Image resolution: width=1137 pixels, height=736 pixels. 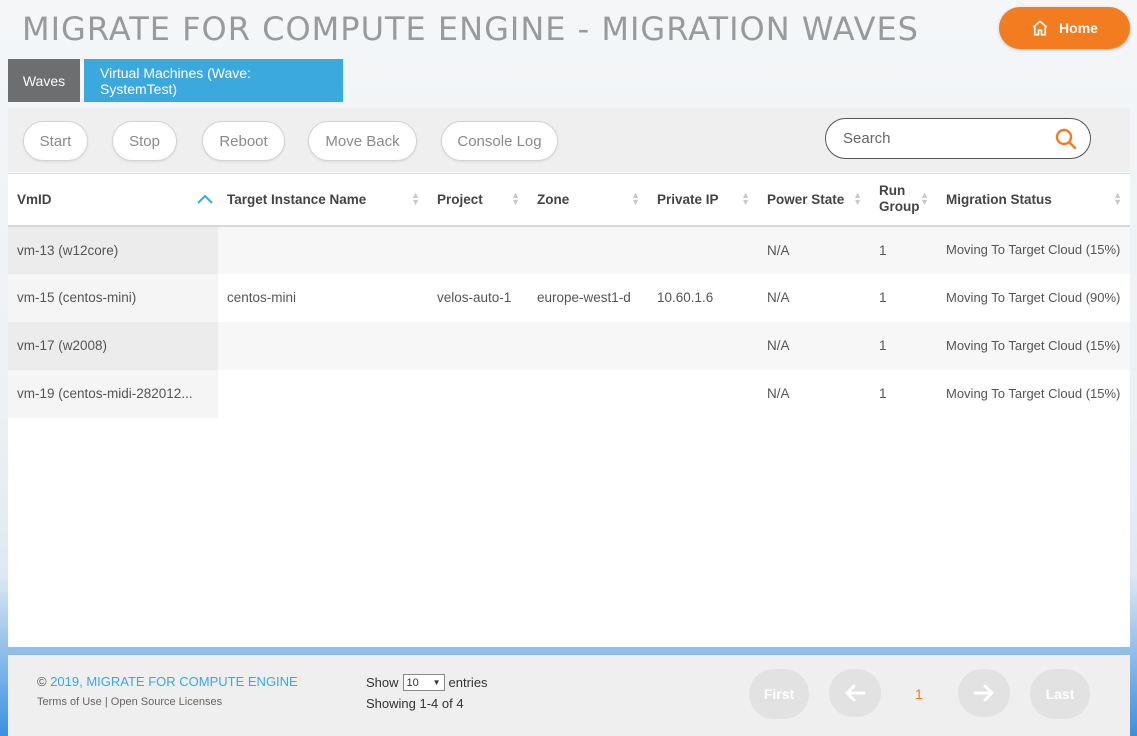 What do you see at coordinates (1033, 297) in the screenshot?
I see `cell-migration-status: Moving To Target Cloud (90%)` at bounding box center [1033, 297].